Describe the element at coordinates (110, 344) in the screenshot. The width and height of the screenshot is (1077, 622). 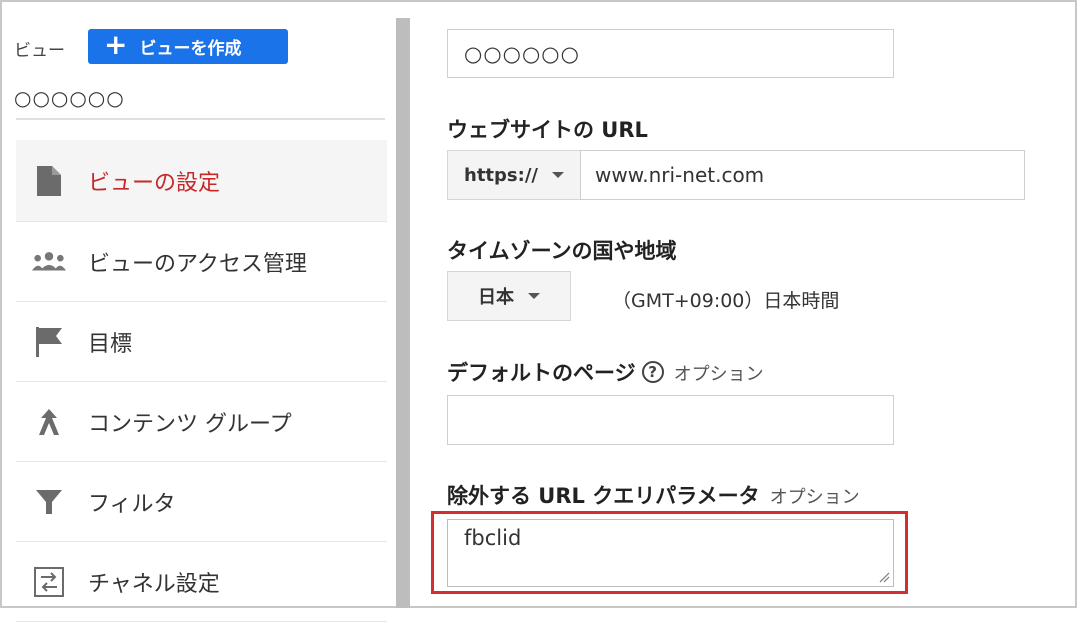
I see `sidebar-item-label: 目標` at that location.